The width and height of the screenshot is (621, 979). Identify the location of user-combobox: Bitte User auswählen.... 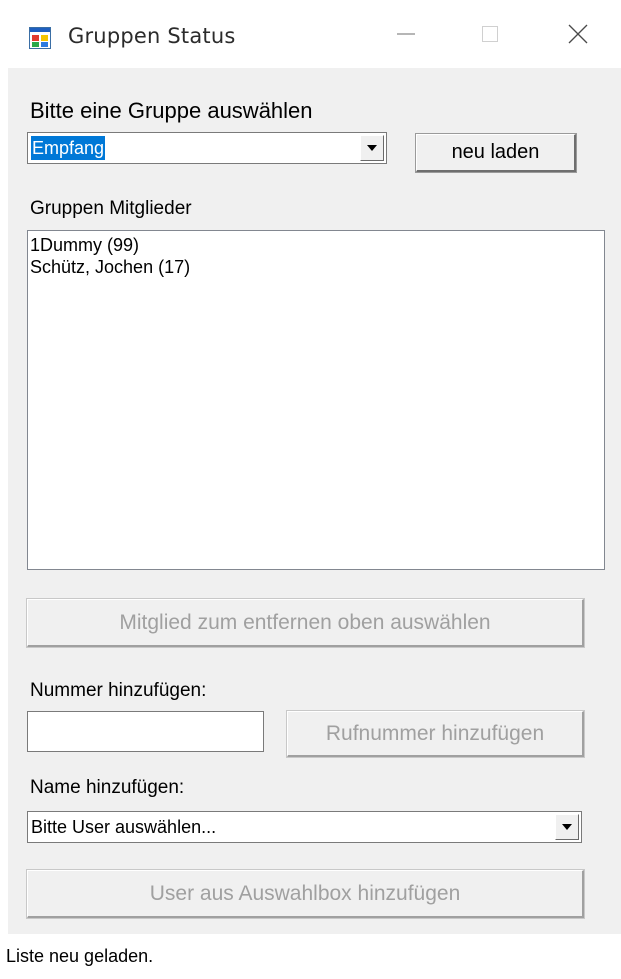
(304, 827).